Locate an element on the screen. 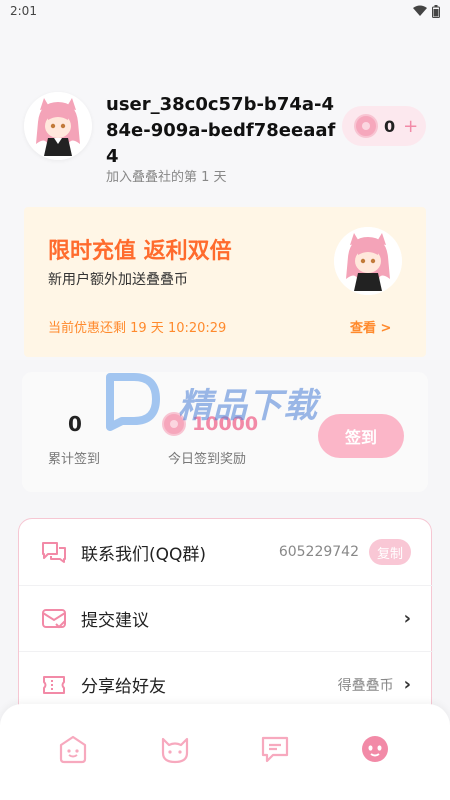 This screenshot has width=450, height=800. wifi-icon is located at coordinates (420, 11).